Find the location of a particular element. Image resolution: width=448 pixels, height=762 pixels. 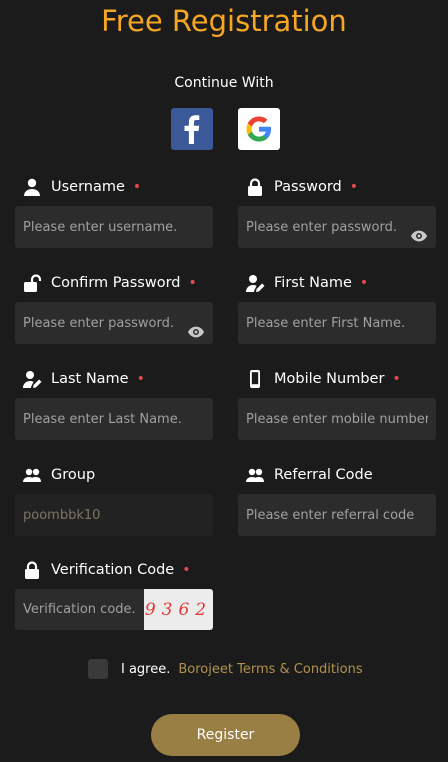

confirm-password-input is located at coordinates (114, 323).